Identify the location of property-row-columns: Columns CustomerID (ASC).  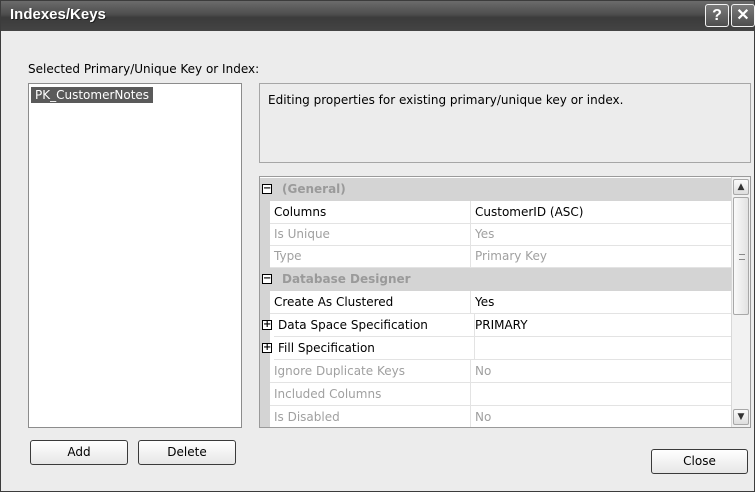
(495, 212).